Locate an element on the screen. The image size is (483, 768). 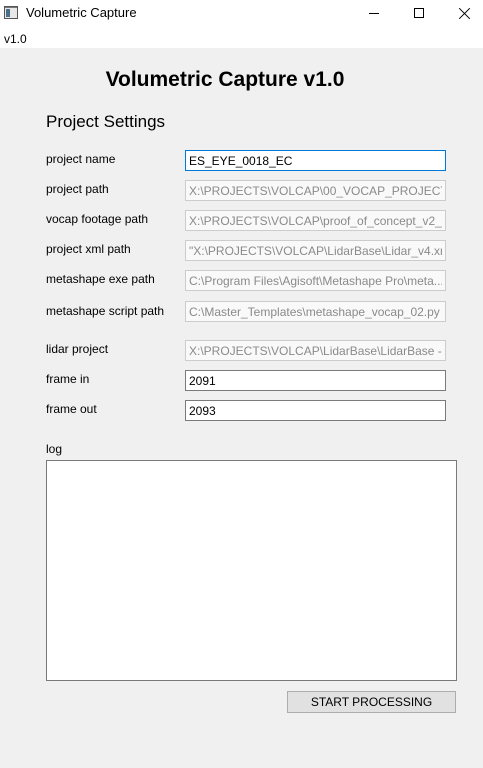
frame-in-input is located at coordinates (315, 380).